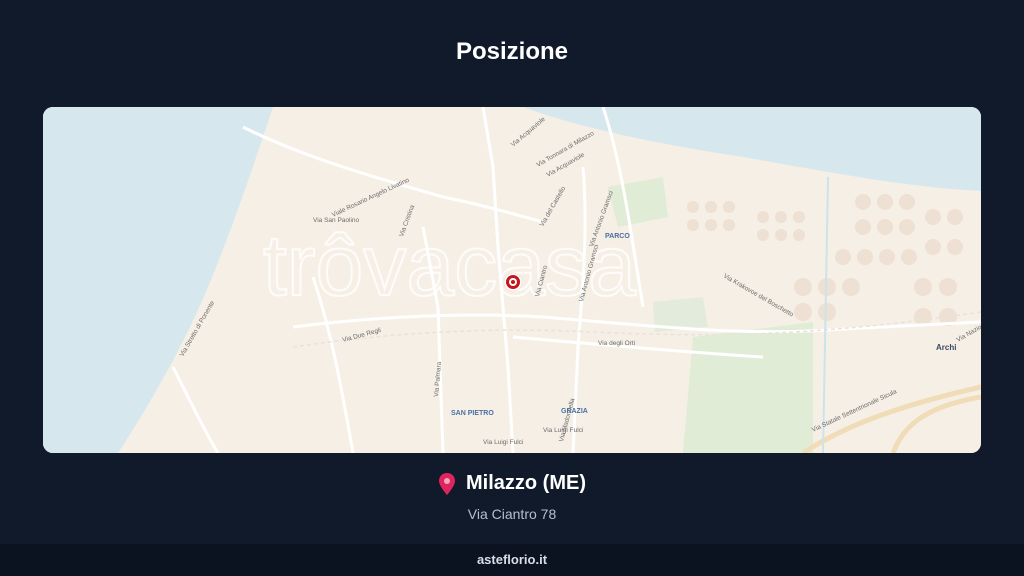 The height and width of the screenshot is (576, 1024). What do you see at coordinates (336, 220) in the screenshot?
I see `street-label: Via San Paolino` at bounding box center [336, 220].